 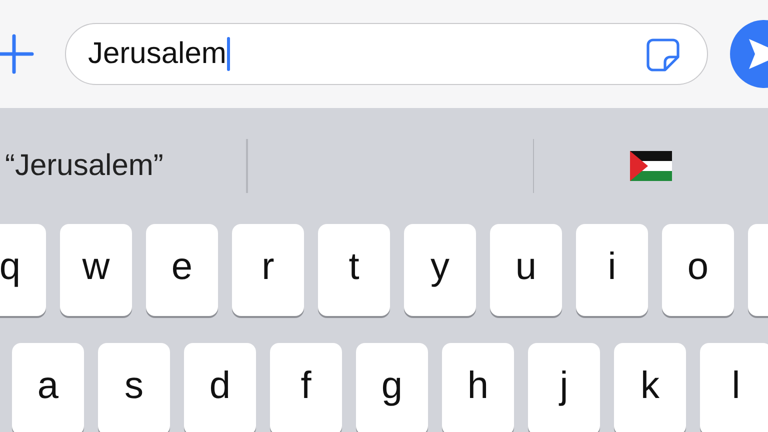 I want to click on key: u, so click(x=526, y=270).